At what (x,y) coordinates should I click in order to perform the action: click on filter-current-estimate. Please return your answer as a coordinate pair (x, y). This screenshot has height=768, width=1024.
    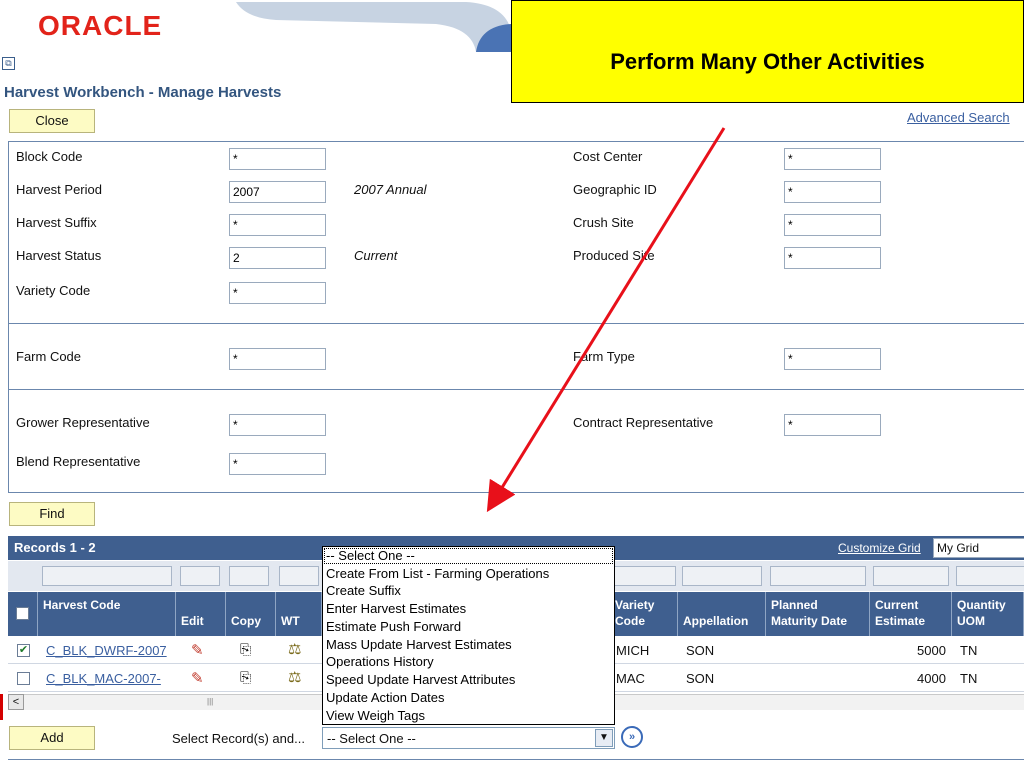
    Looking at the image, I should click on (911, 576).